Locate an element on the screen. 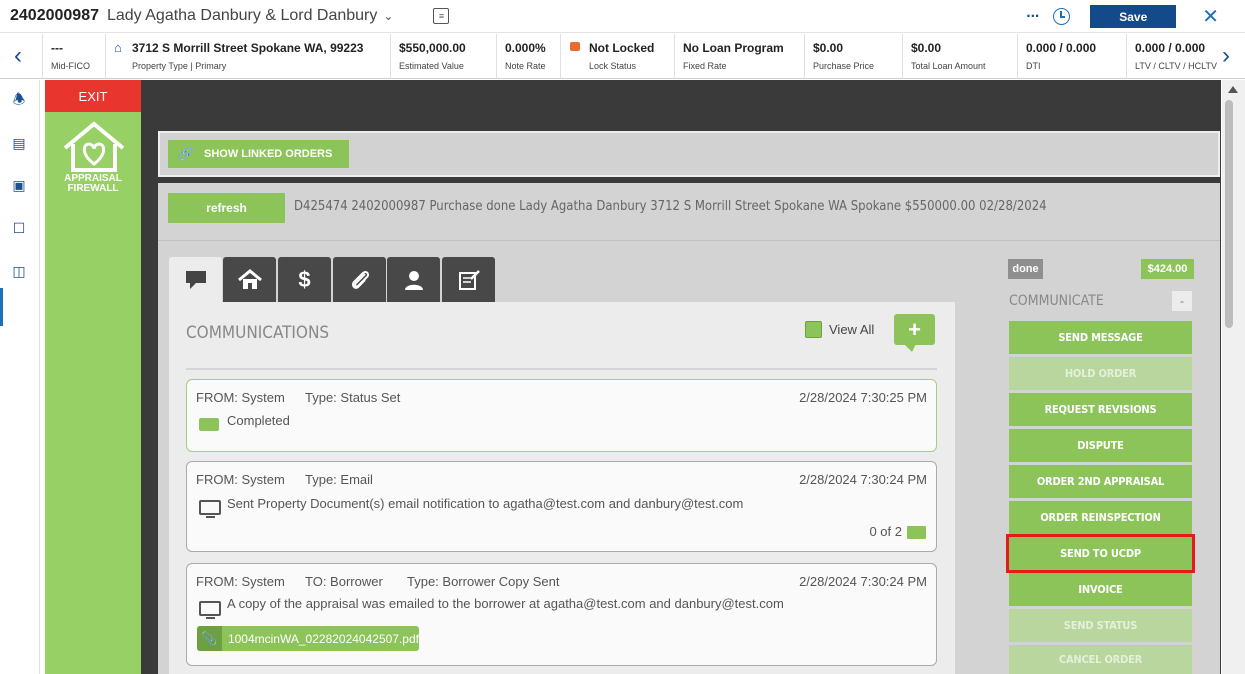 This screenshot has height=674, width=1245. show-linked-orders-button: 🔗 SHOW LINKED ORDERS is located at coordinates (258, 154).